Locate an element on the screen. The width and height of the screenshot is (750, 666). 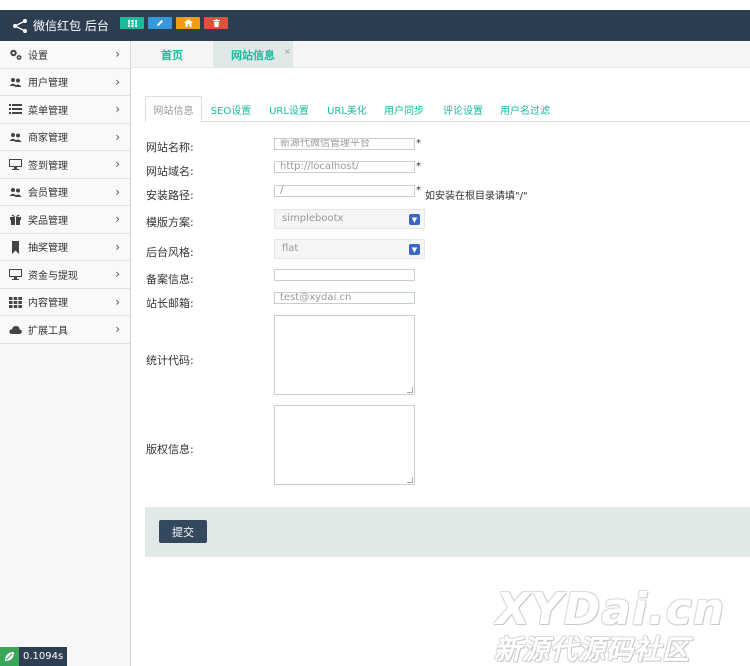
install-path-hint: 如安装在根目录请填"/" is located at coordinates (476, 196).